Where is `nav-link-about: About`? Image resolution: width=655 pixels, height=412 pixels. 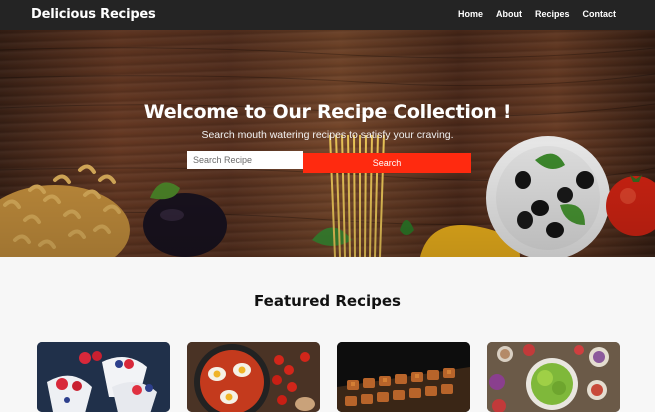
nav-link-about: About is located at coordinates (509, 14).